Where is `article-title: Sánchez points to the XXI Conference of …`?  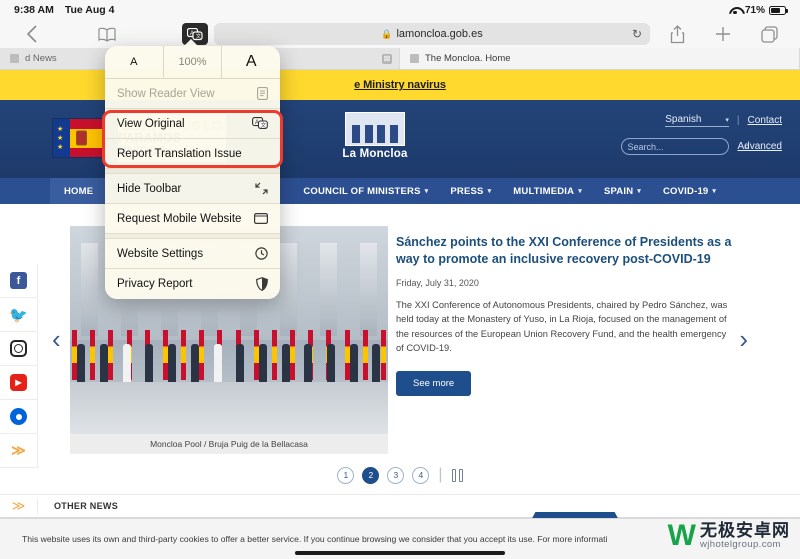
article-title: Sánchez points to the XXI Conference of … is located at coordinates (564, 251).